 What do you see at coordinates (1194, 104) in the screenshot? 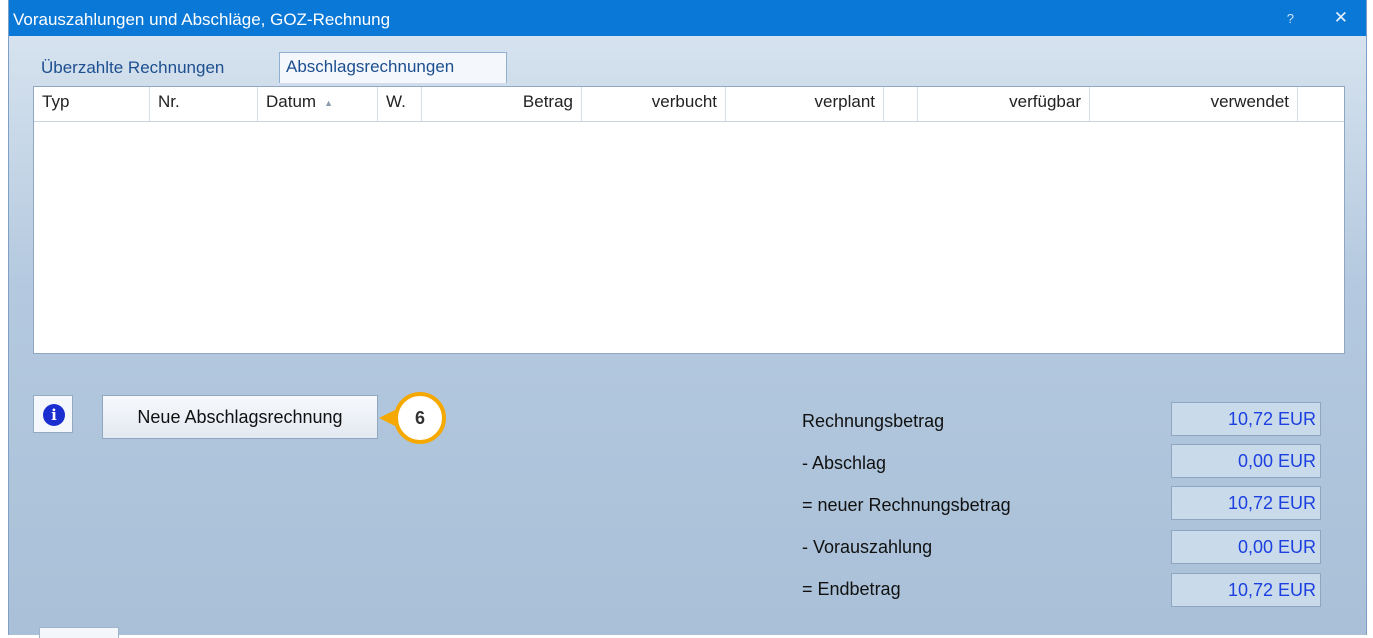
I see `column-header-verwendet: verwendet` at bounding box center [1194, 104].